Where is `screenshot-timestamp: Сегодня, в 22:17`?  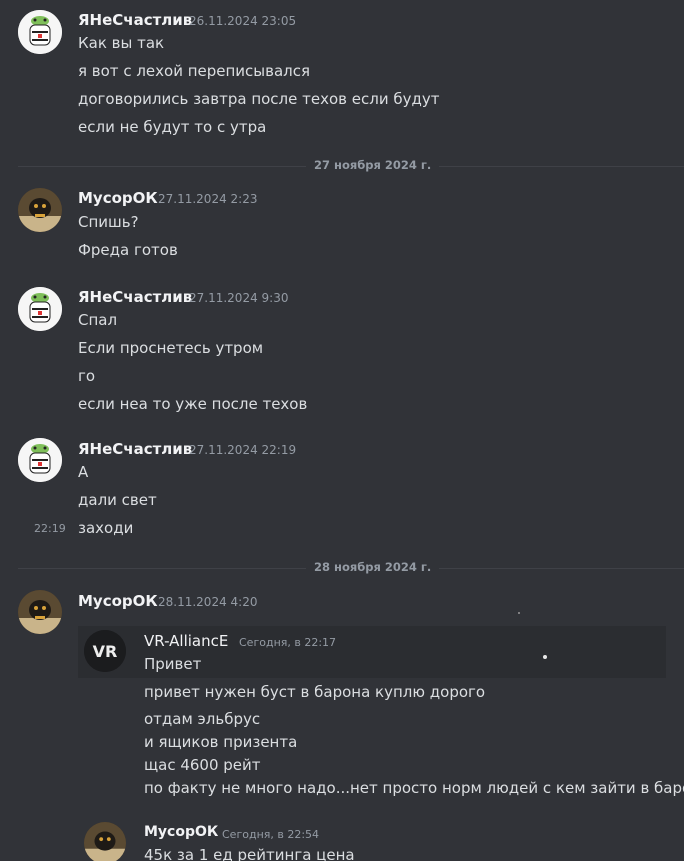 screenshot-timestamp: Сегодня, в 22:17 is located at coordinates (288, 642).